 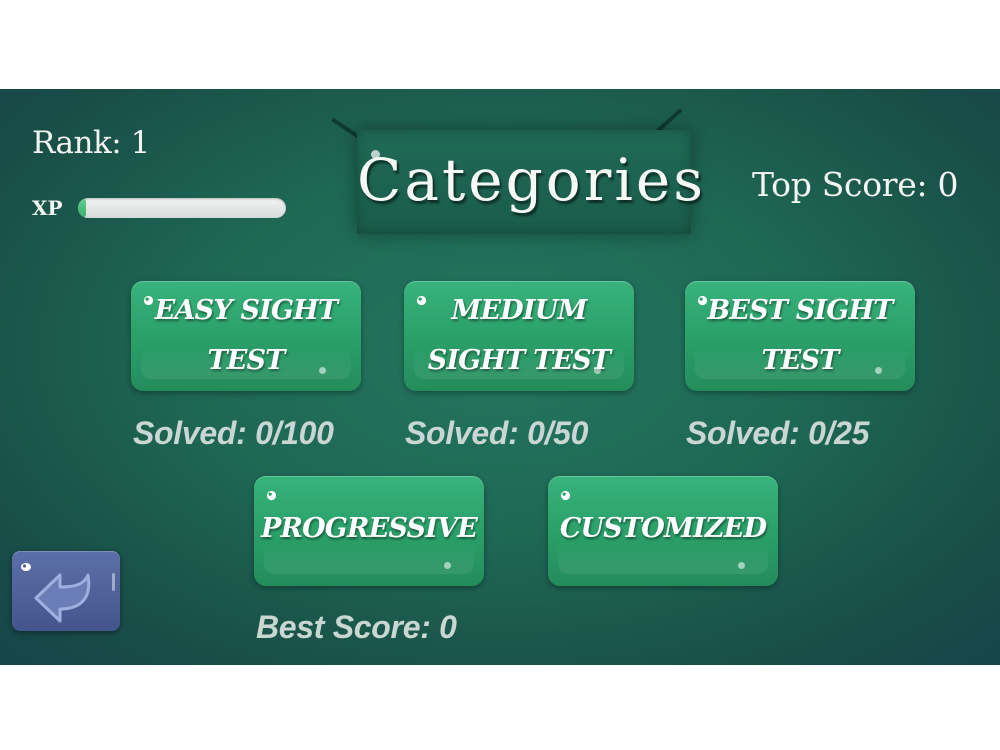 I want to click on top-score-label: Top Score: 0, so click(x=855, y=184).